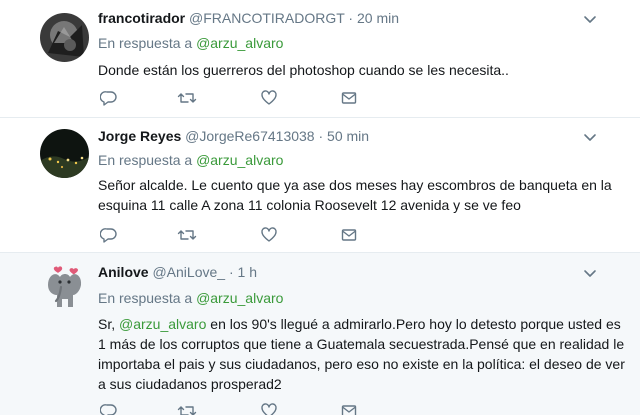 The height and width of the screenshot is (415, 640). What do you see at coordinates (249, 136) in the screenshot?
I see `username: @JorgeRe67413038` at bounding box center [249, 136].